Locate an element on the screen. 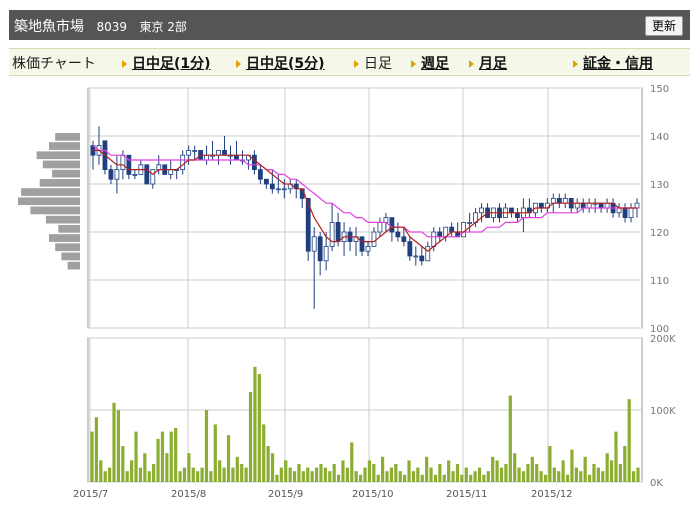  x-tick-label: 2015/7 is located at coordinates (90, 494).